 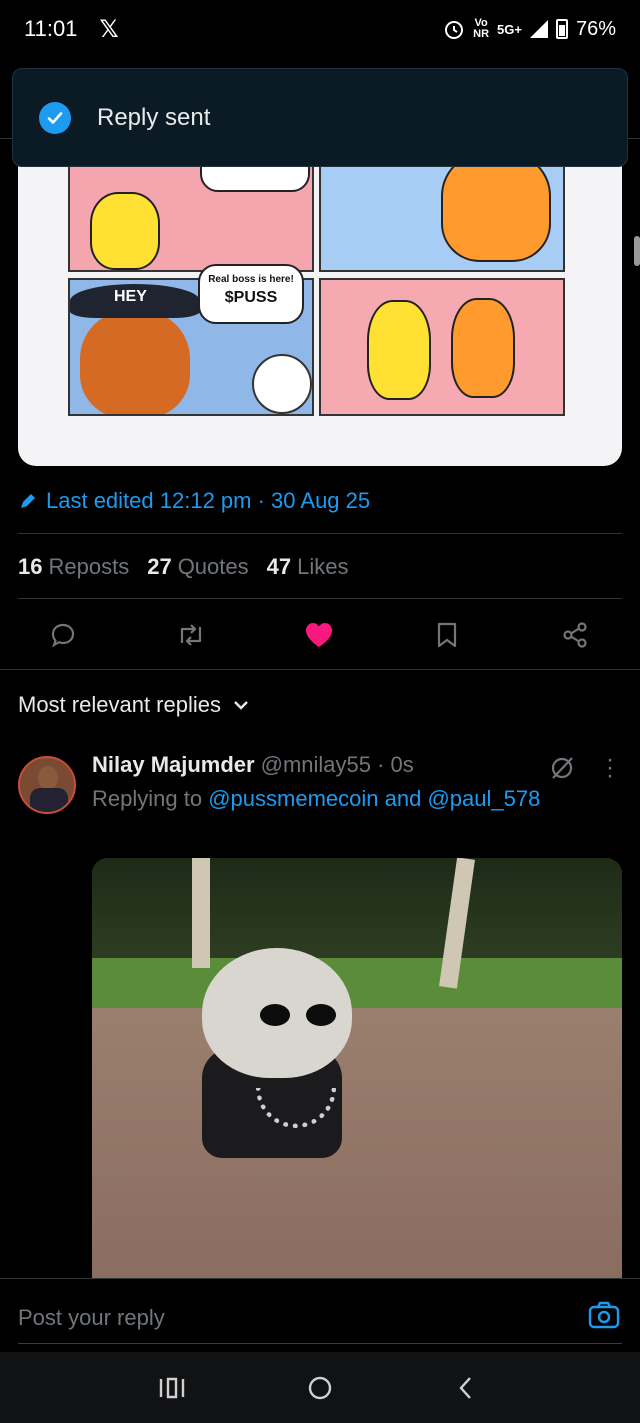 I want to click on replying-to: Replying to @pussmemecoin and @paul_578, so click(x=316, y=799).